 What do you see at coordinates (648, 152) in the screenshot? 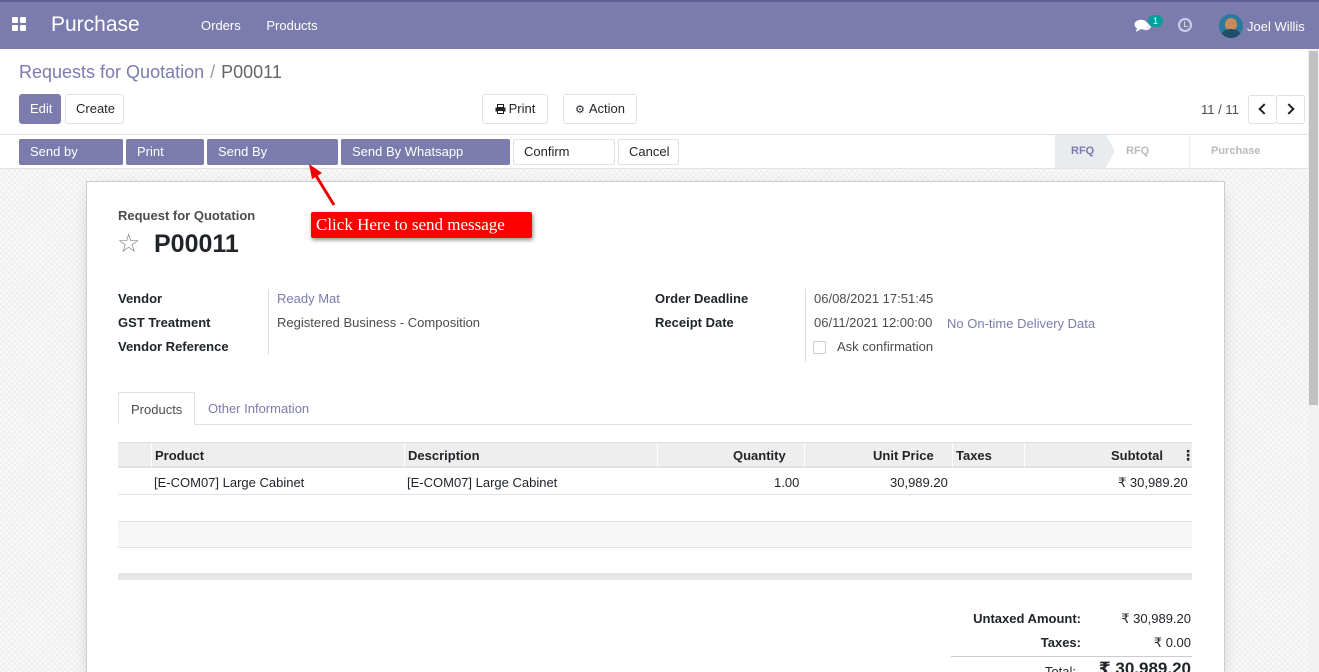
I see `cancel-button: Cancel` at bounding box center [648, 152].